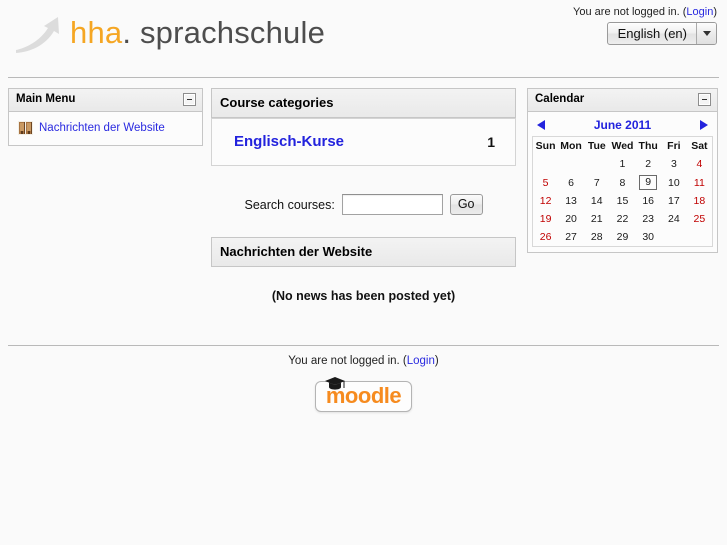 This screenshot has height=545, width=727. What do you see at coordinates (648, 164) in the screenshot?
I see `calendar-day-cell: 2` at bounding box center [648, 164].